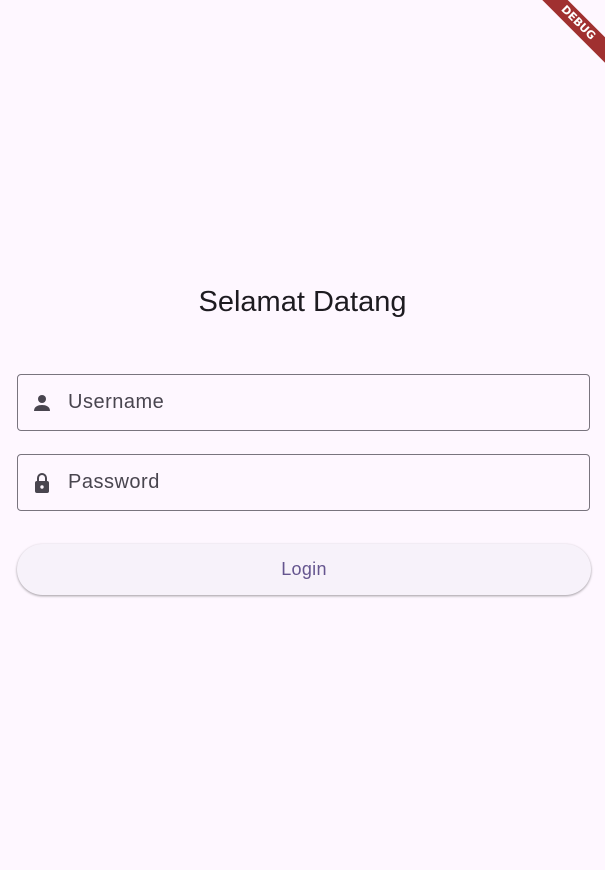 This screenshot has height=870, width=605. I want to click on debug-banner-label: DEBUG, so click(570, 34).